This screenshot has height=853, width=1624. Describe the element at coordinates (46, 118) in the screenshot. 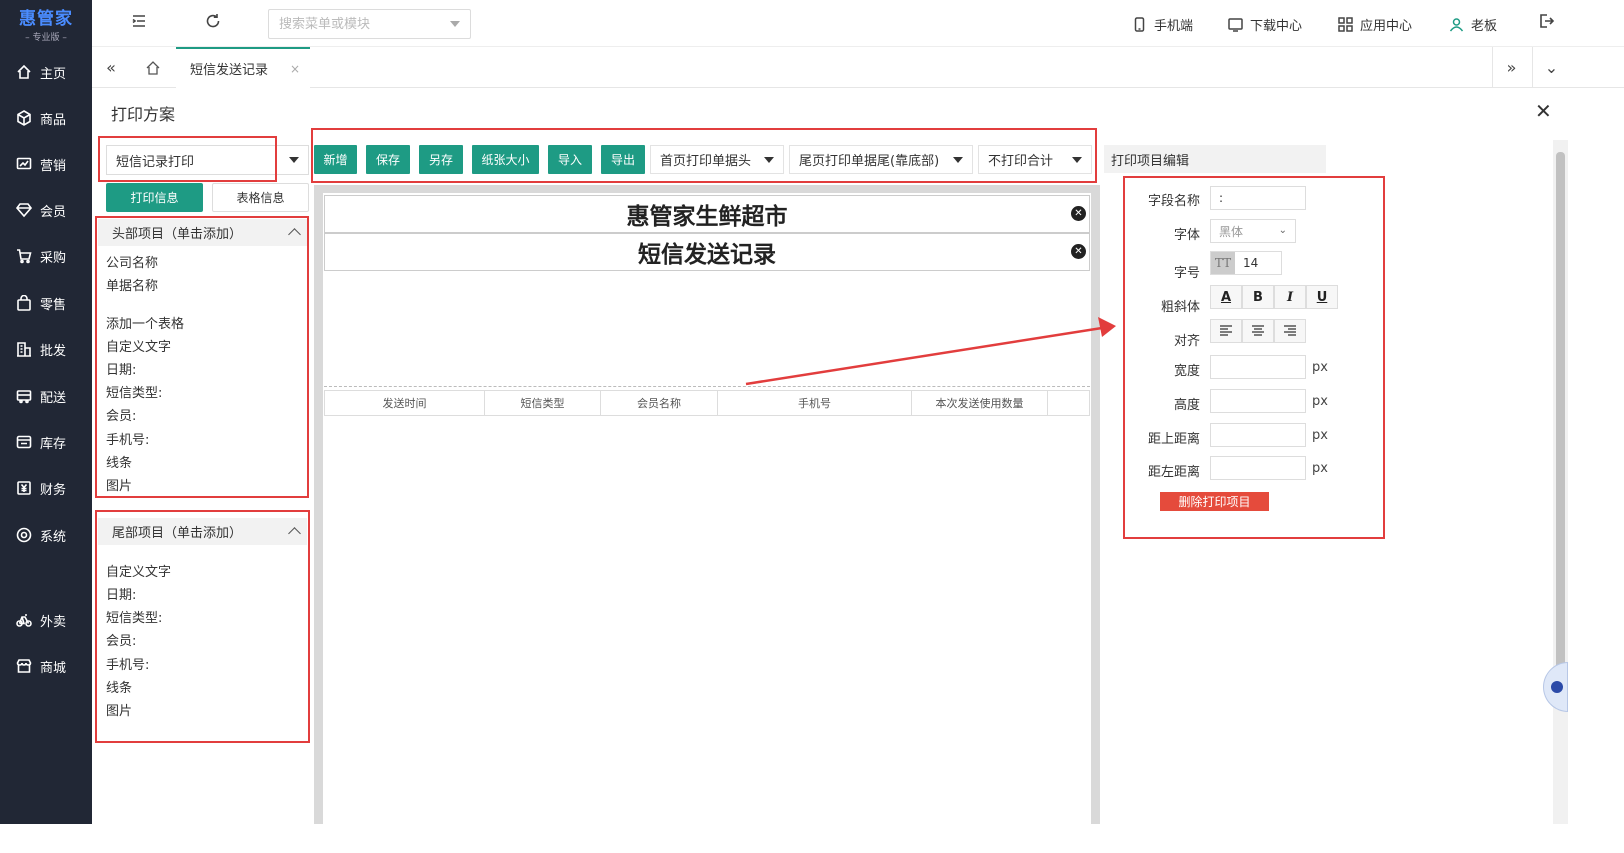

I see `sidebar-item-goods: 商品` at that location.